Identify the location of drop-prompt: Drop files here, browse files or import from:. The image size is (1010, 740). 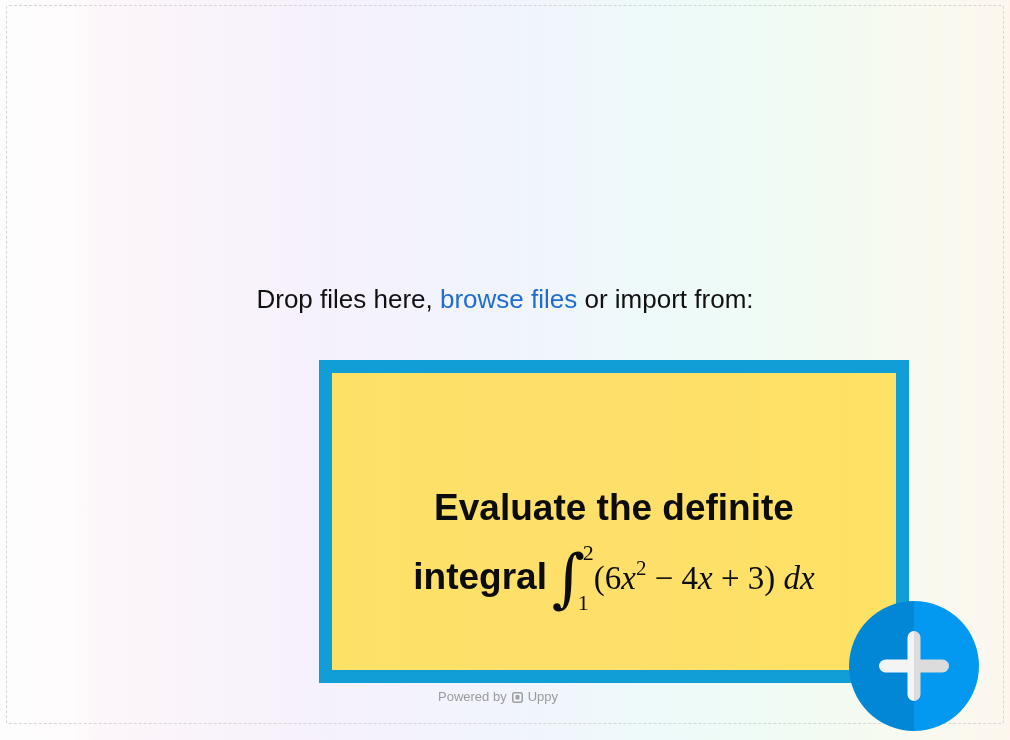
(505, 299).